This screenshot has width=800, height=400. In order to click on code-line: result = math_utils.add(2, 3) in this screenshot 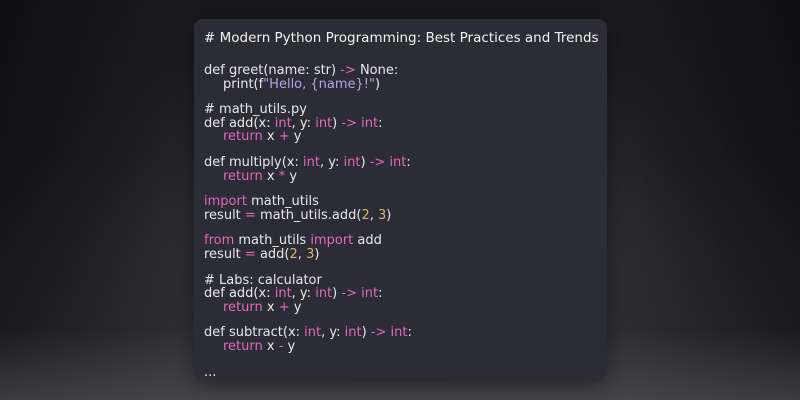, I will do `click(400, 215)`.